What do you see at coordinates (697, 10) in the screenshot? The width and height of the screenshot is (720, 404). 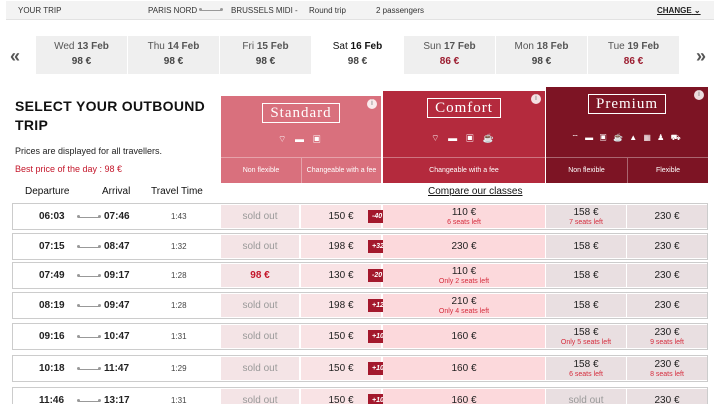 I see `chevron-down-icon: ⌄` at bounding box center [697, 10].